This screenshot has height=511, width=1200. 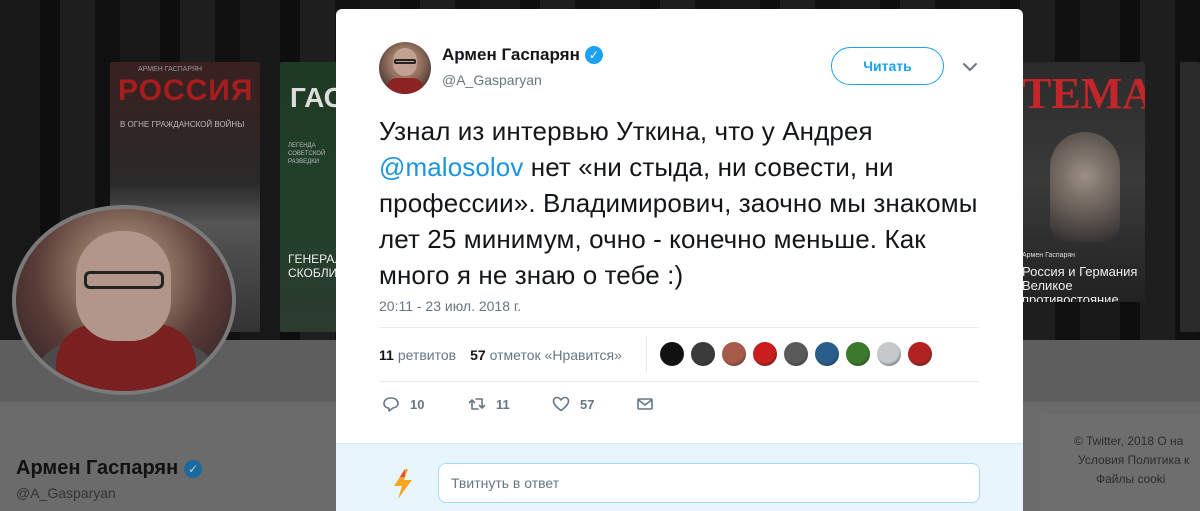 I want to click on like-stats: 57 отметок «Нравится», so click(x=546, y=355).